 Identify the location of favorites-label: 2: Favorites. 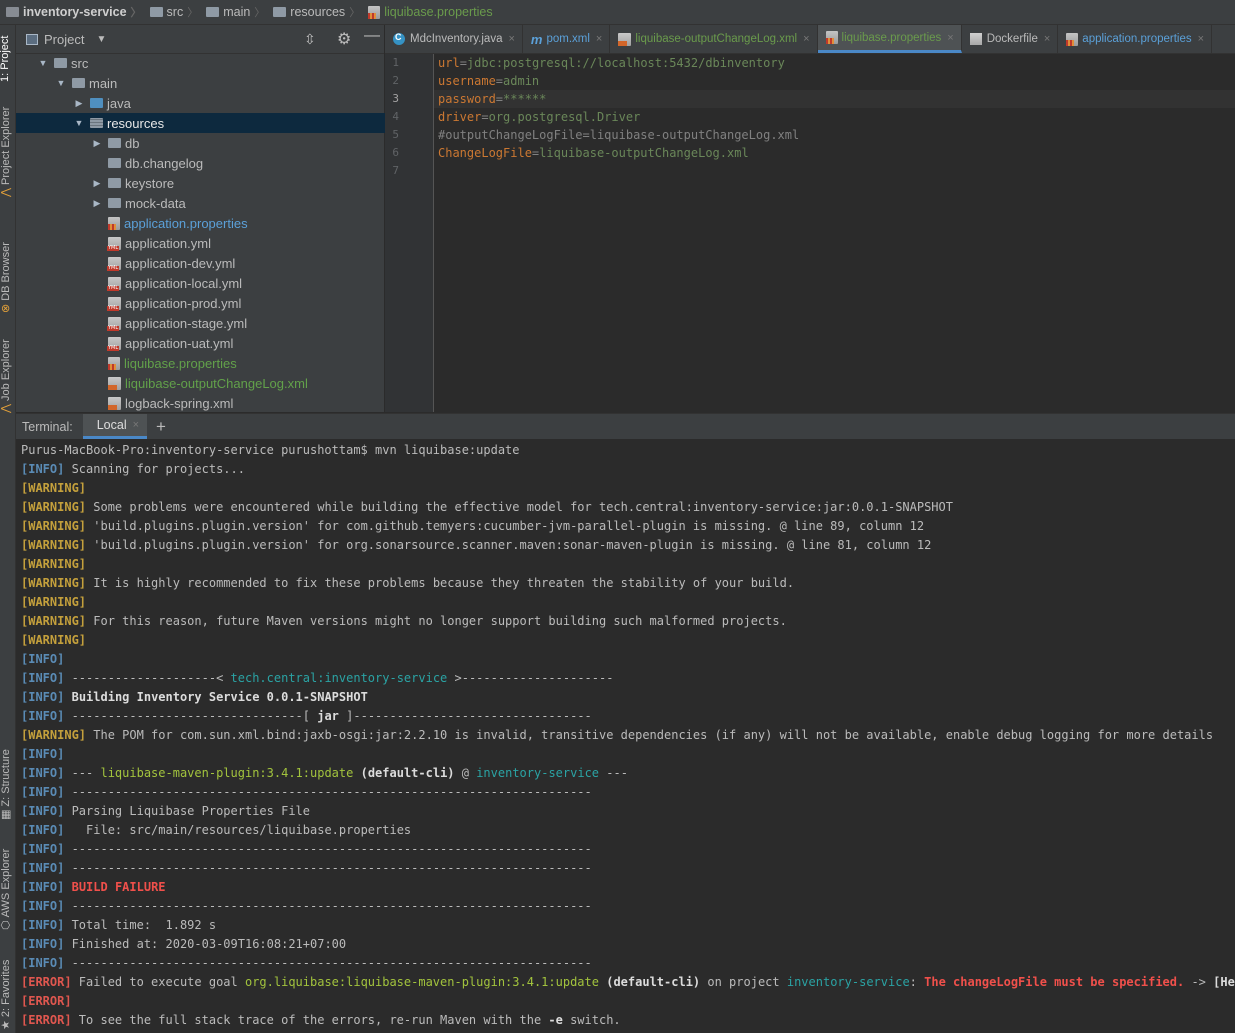
(6, 988).